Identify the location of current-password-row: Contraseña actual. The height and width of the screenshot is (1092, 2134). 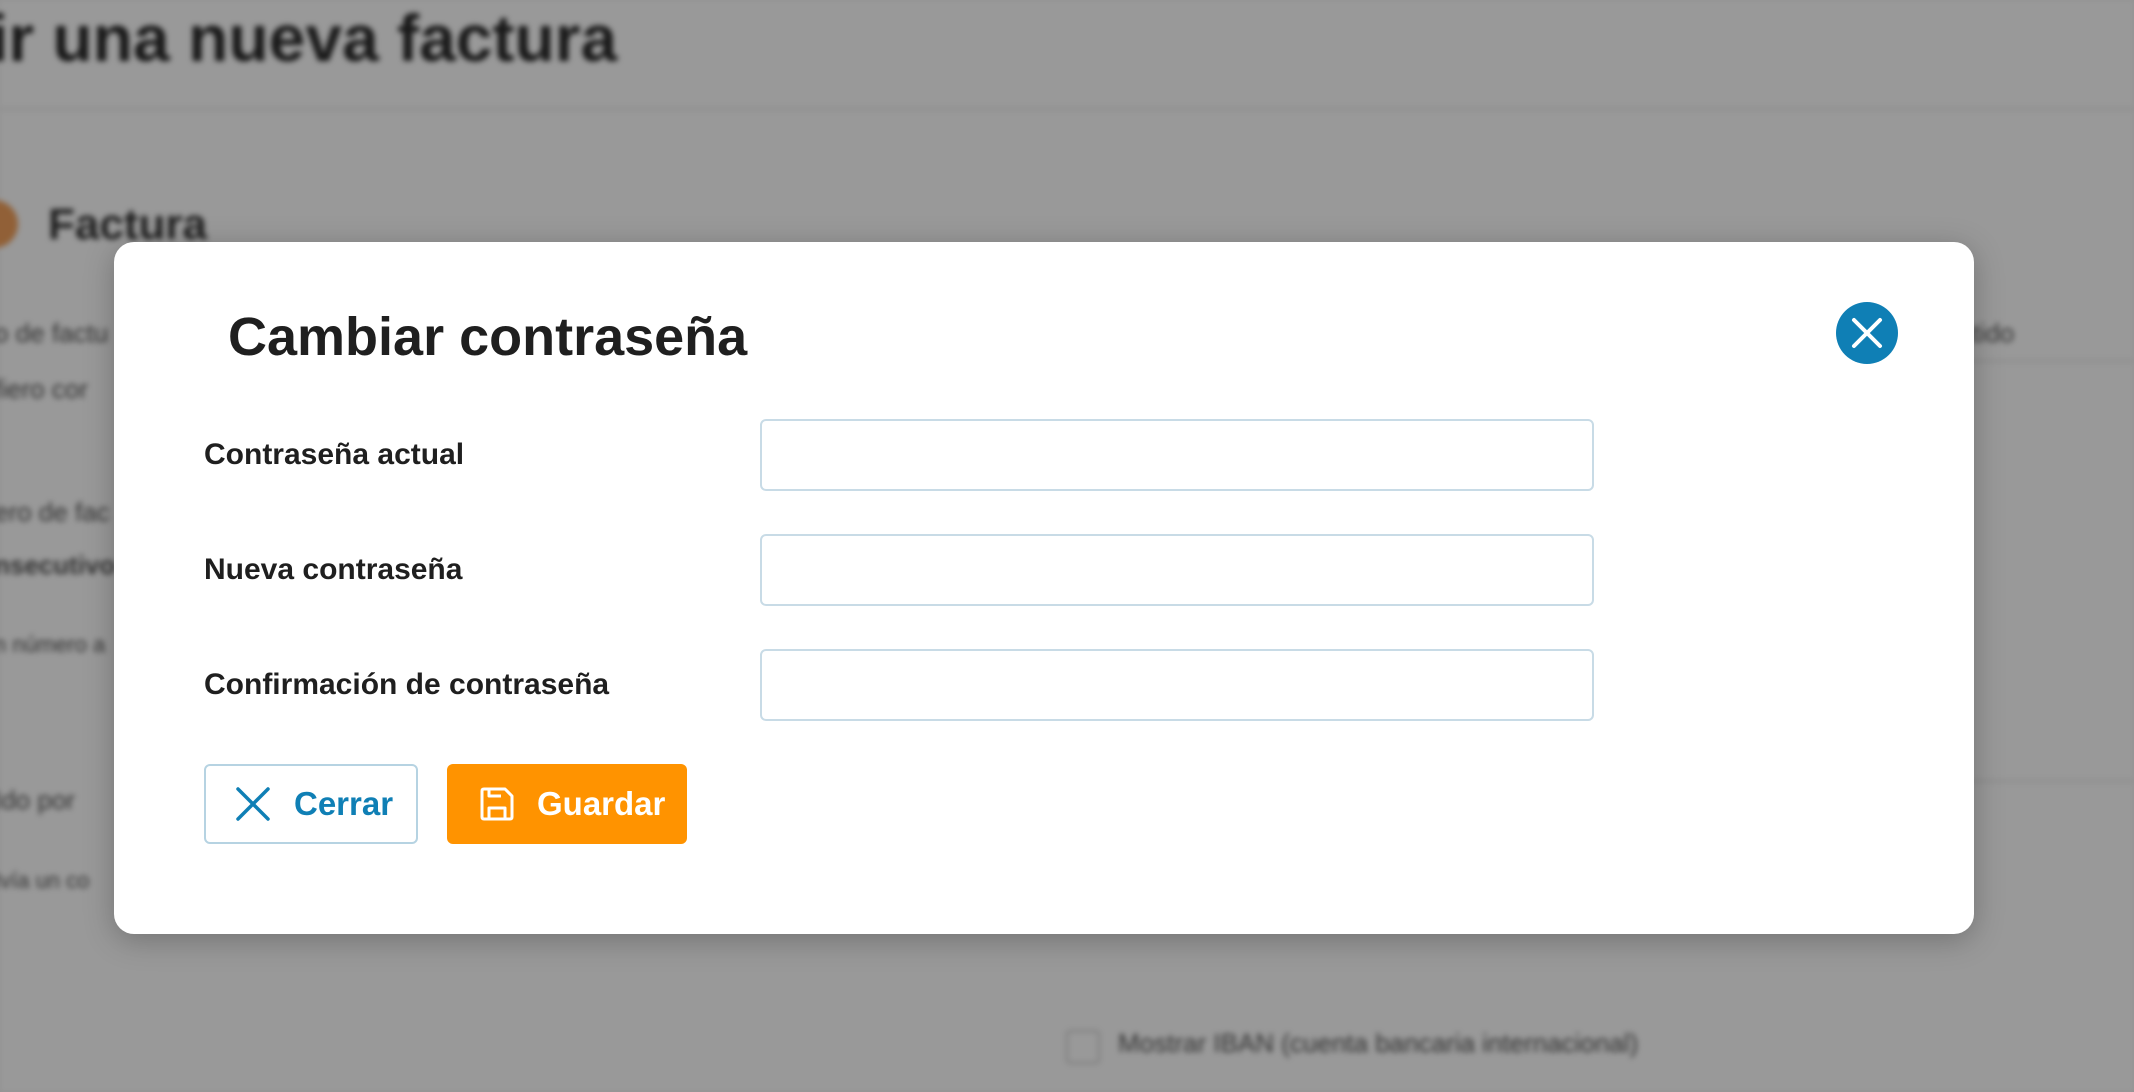
(924, 455).